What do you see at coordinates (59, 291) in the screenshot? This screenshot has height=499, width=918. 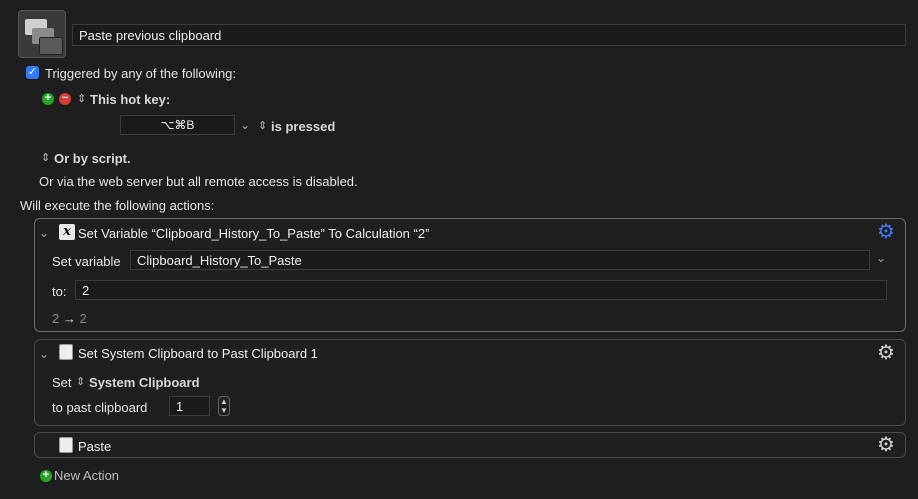 I see `to-label: to:` at bounding box center [59, 291].